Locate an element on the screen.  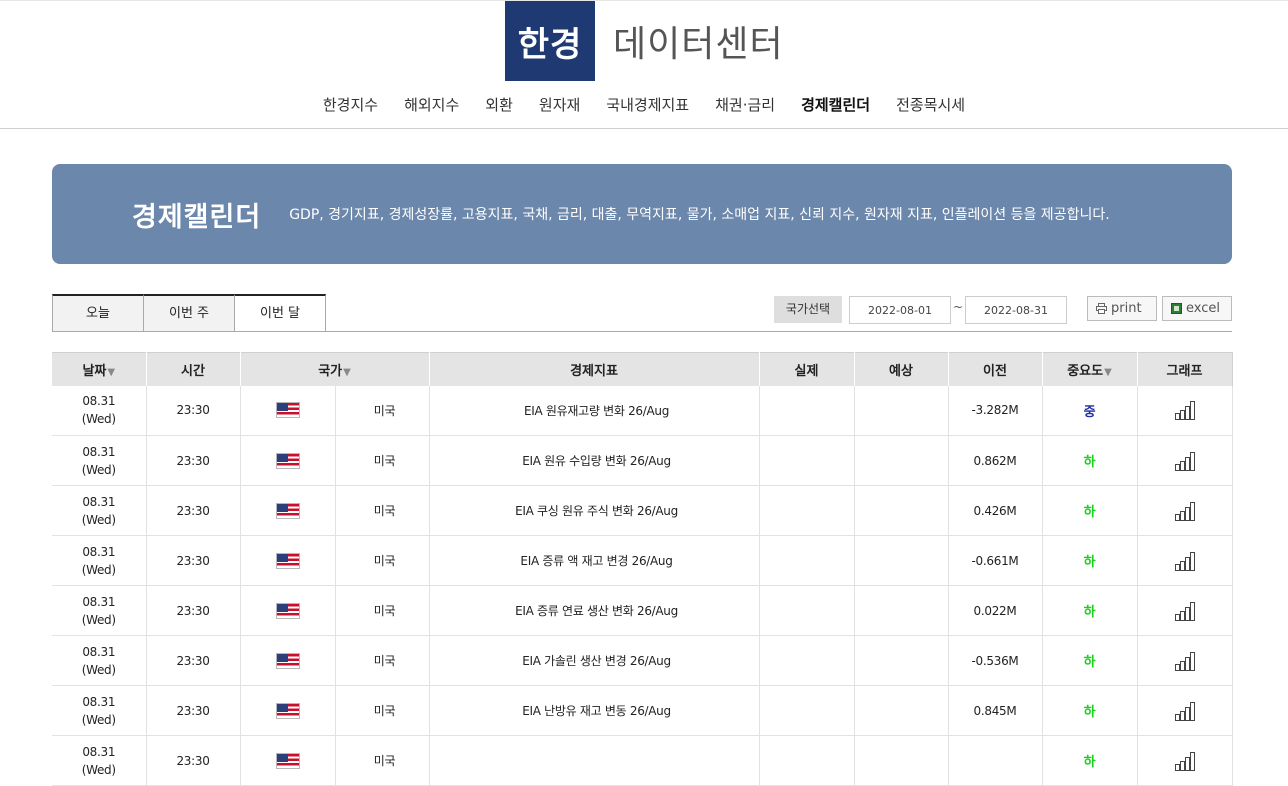
row-indicator: EIA 원유 수입량 변화 26/Aug is located at coordinates (594, 460).